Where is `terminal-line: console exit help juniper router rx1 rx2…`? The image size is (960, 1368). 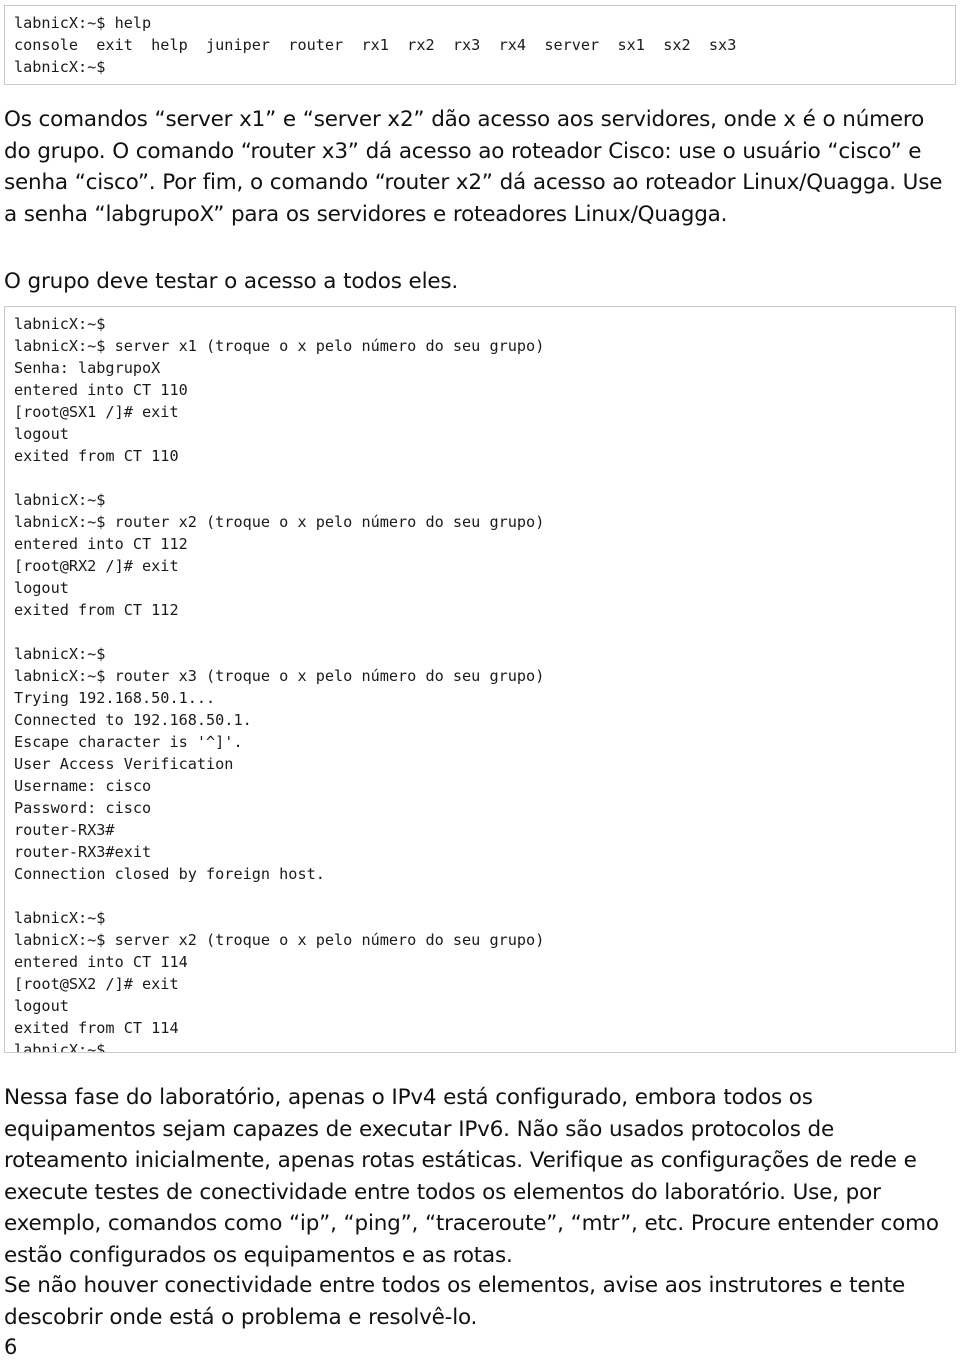
terminal-line: console exit help juniper router rx1 rx2… is located at coordinates (375, 45).